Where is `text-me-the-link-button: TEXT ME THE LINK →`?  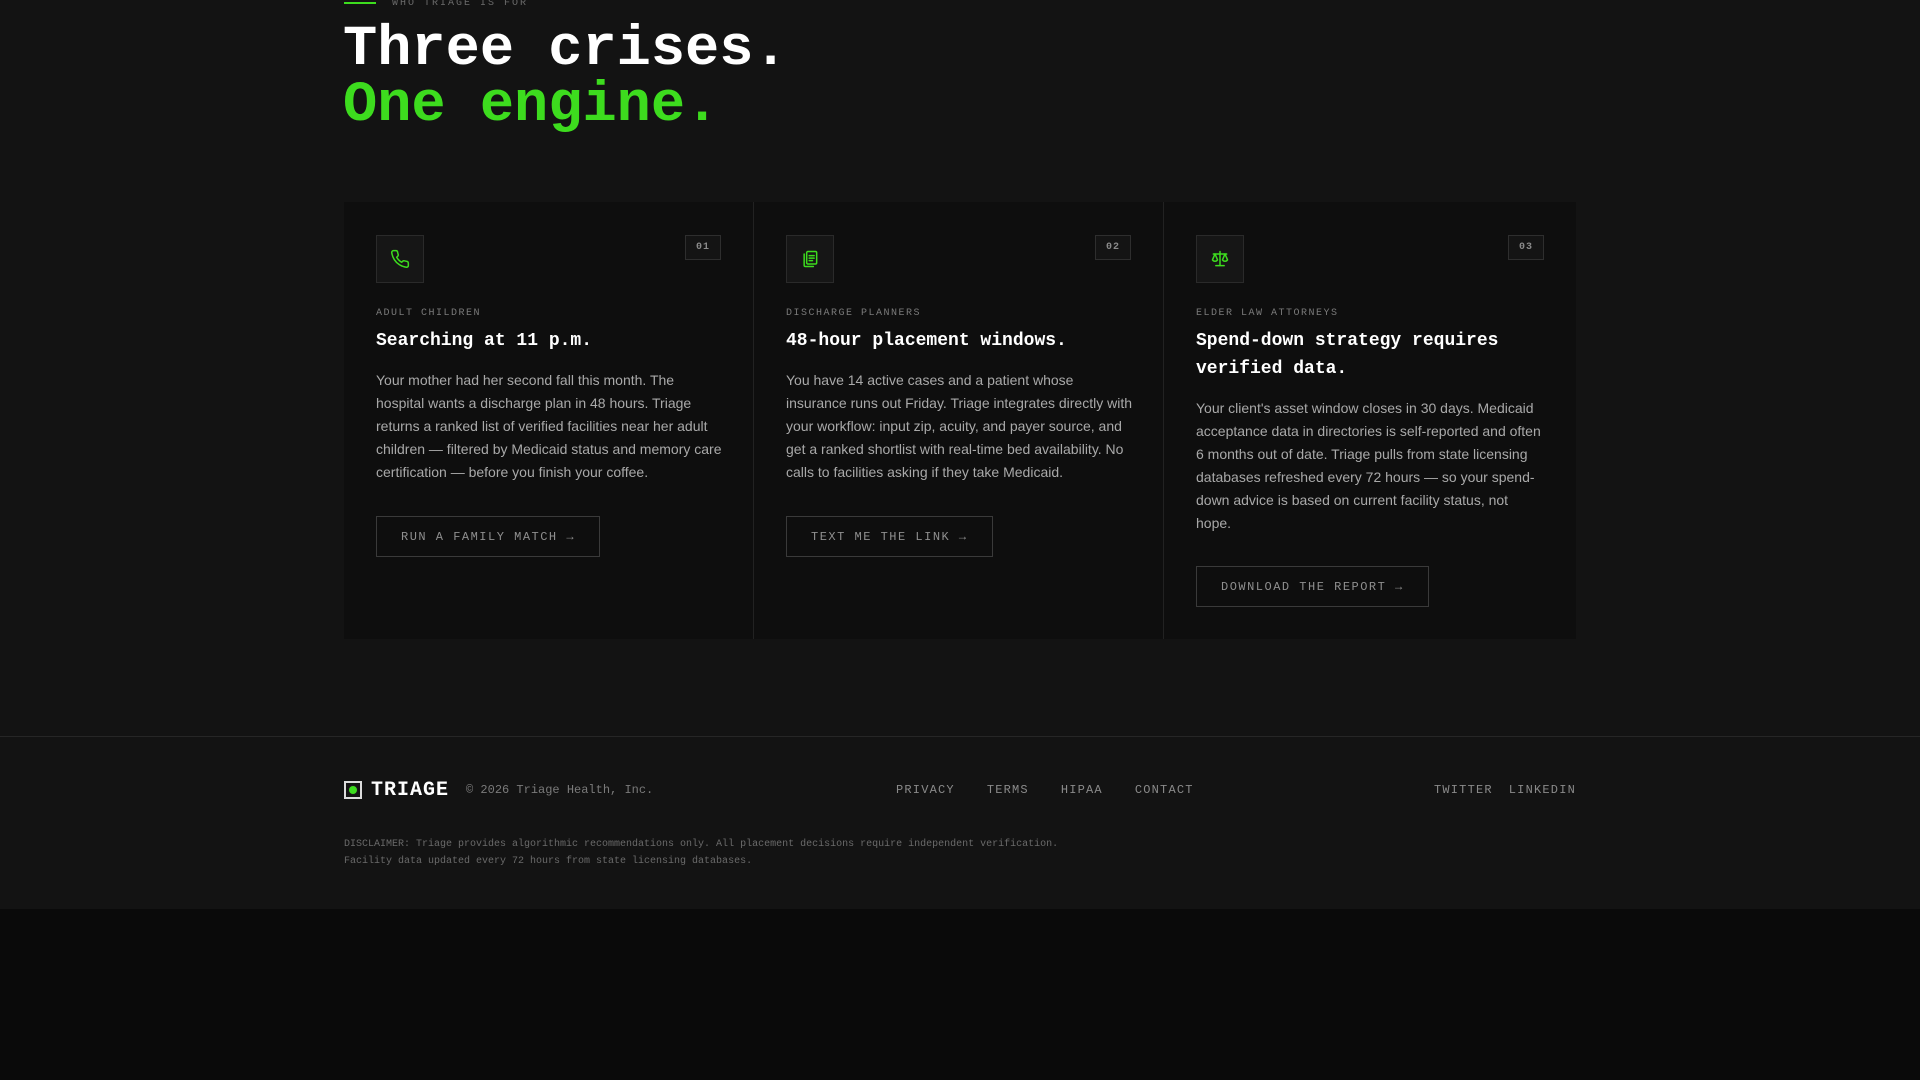 text-me-the-link-button: TEXT ME THE LINK → is located at coordinates (889, 536).